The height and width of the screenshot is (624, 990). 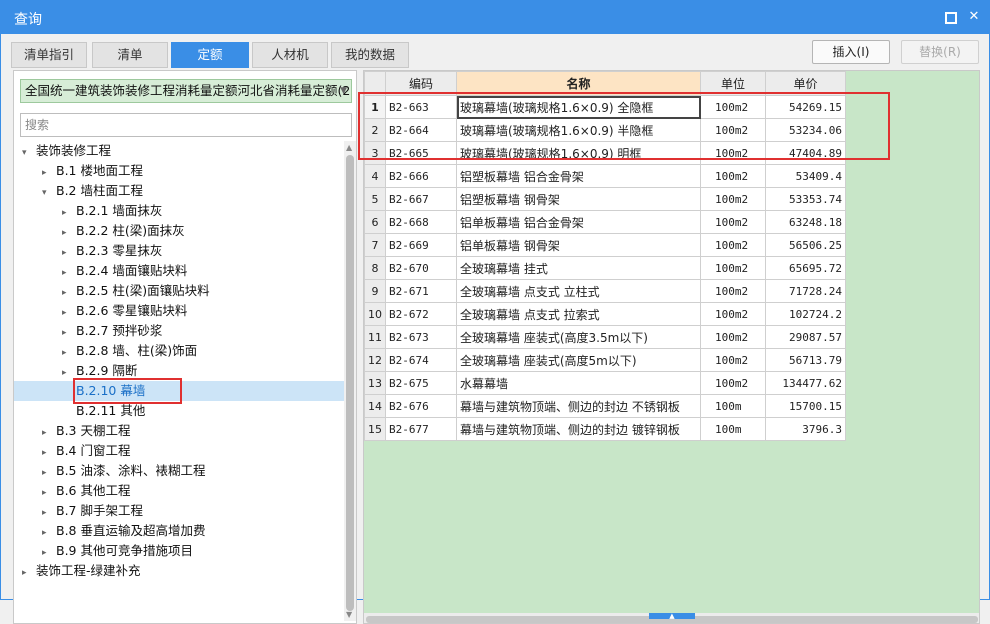 I want to click on tab-bill-guide: 清单指引, so click(x=49, y=55).